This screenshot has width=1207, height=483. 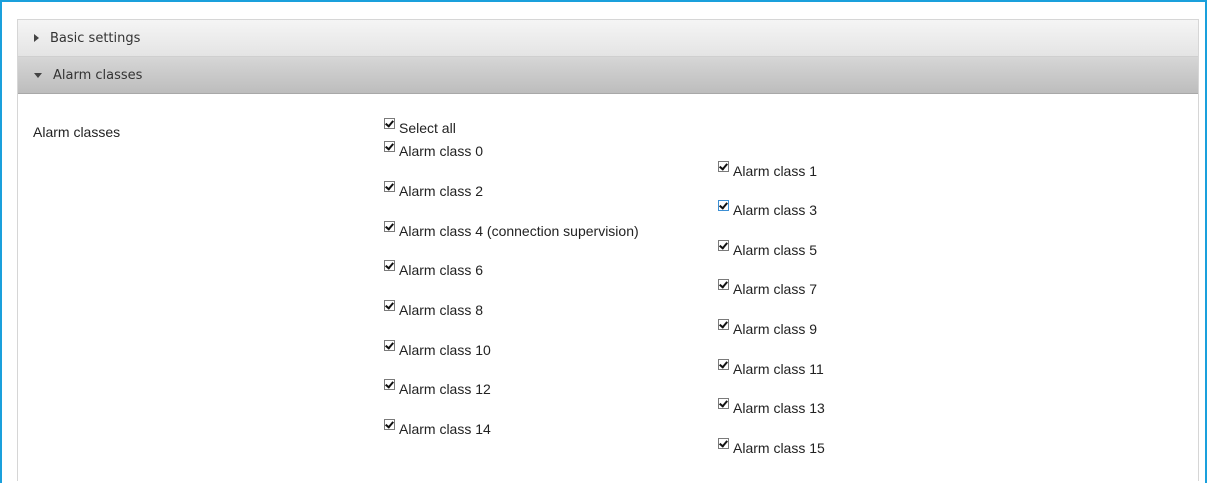 I want to click on checkbox-label: Alarm class 9, so click(x=775, y=329).